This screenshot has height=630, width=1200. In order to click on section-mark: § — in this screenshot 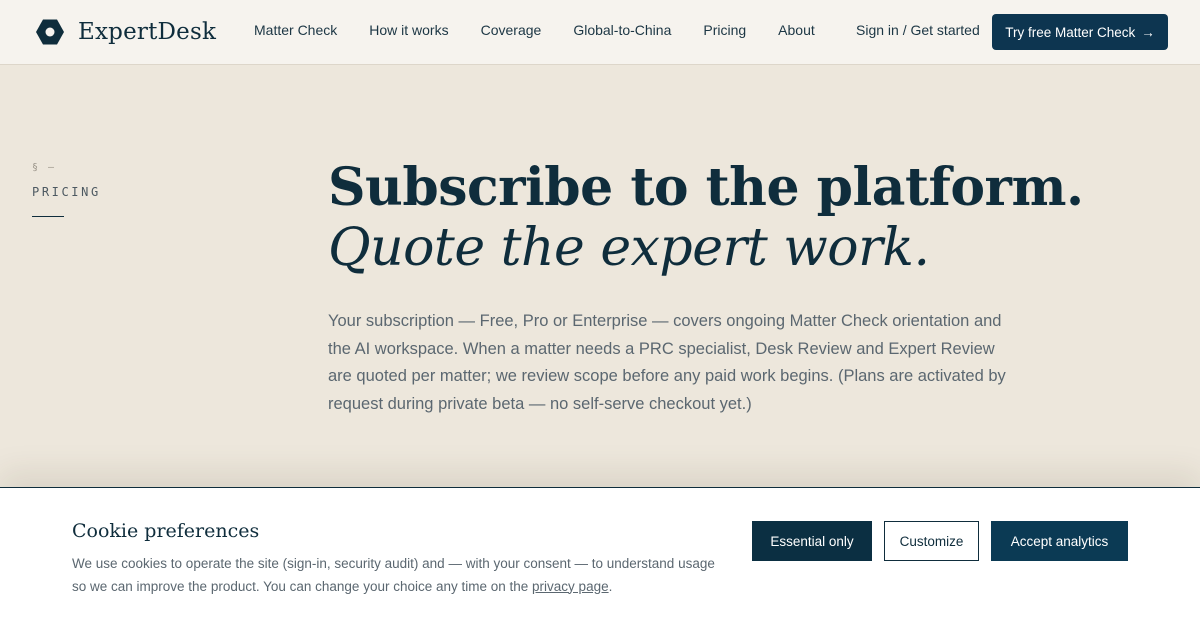, I will do `click(44, 167)`.